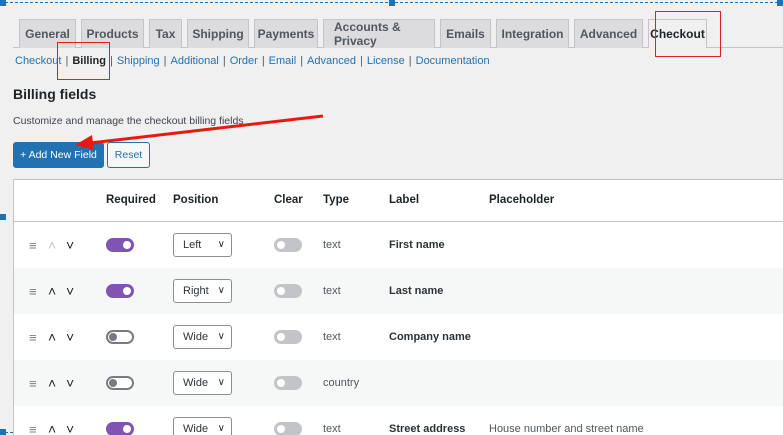 The width and height of the screenshot is (783, 435). I want to click on header-clear: Clear, so click(288, 200).